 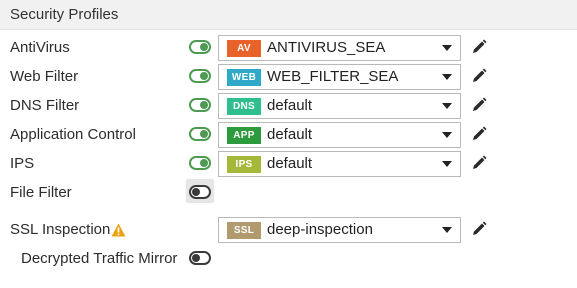 What do you see at coordinates (73, 134) in the screenshot?
I see `application-control-label: Application Control` at bounding box center [73, 134].